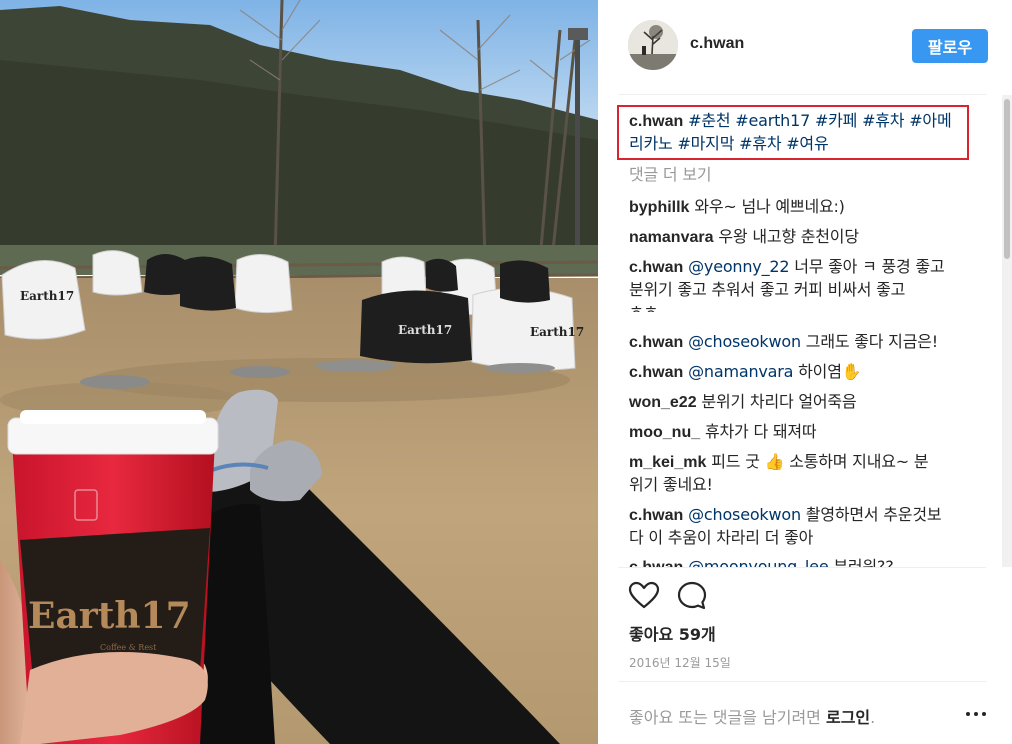 This screenshot has height=744, width=1012. Describe the element at coordinates (47, 296) in the screenshot. I see `bag-brand-text: Earth17` at that location.